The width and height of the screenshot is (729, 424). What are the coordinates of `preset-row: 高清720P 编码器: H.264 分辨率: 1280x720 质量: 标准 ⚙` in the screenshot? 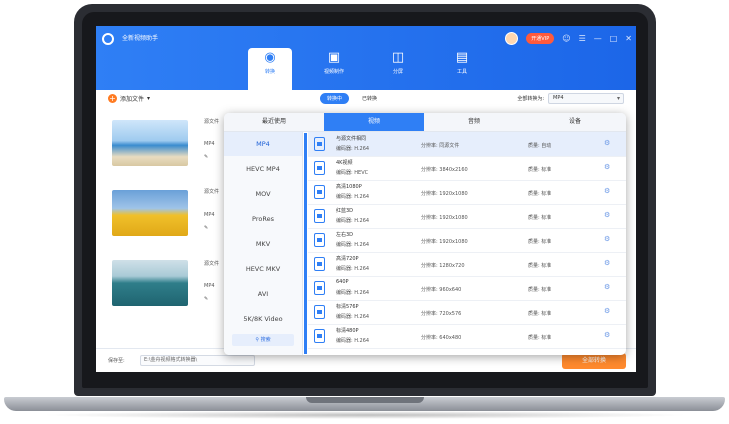 It's located at (467, 264).